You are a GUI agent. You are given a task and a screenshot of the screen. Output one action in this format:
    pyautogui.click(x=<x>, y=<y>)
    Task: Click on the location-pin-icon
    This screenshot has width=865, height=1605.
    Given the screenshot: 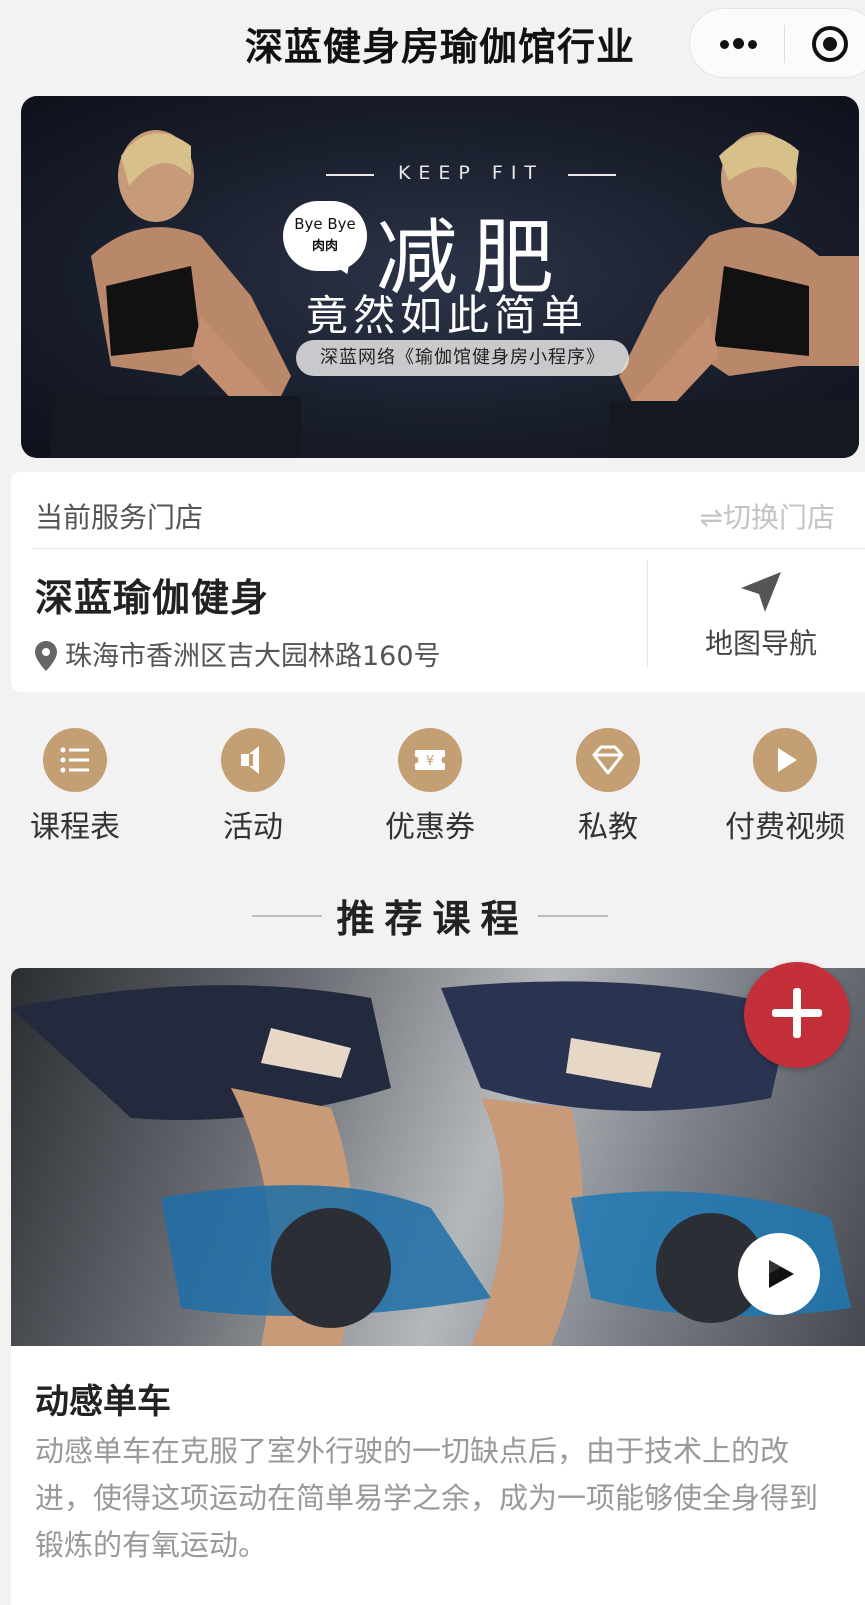 What is the action you would take?
    pyautogui.click(x=46, y=656)
    